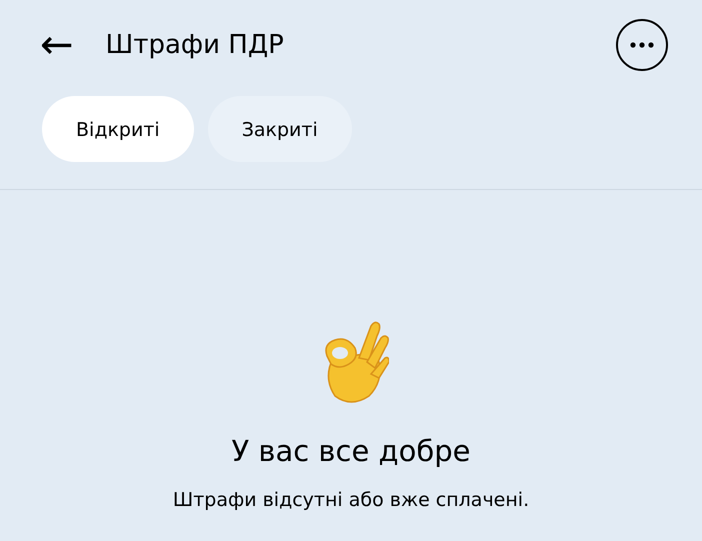 The height and width of the screenshot is (541, 702). I want to click on empty-title: У вас все добре, so click(351, 451).